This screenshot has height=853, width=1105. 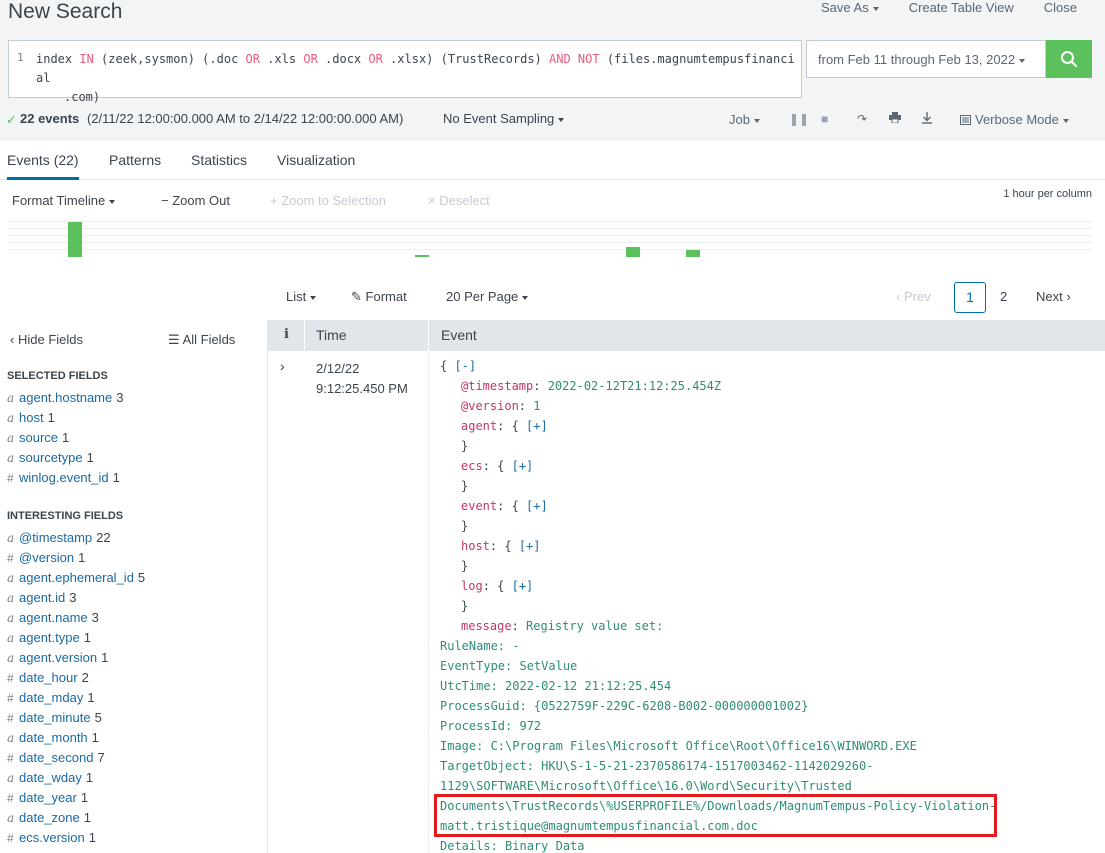 I want to click on time-column-header: Time, so click(x=331, y=335).